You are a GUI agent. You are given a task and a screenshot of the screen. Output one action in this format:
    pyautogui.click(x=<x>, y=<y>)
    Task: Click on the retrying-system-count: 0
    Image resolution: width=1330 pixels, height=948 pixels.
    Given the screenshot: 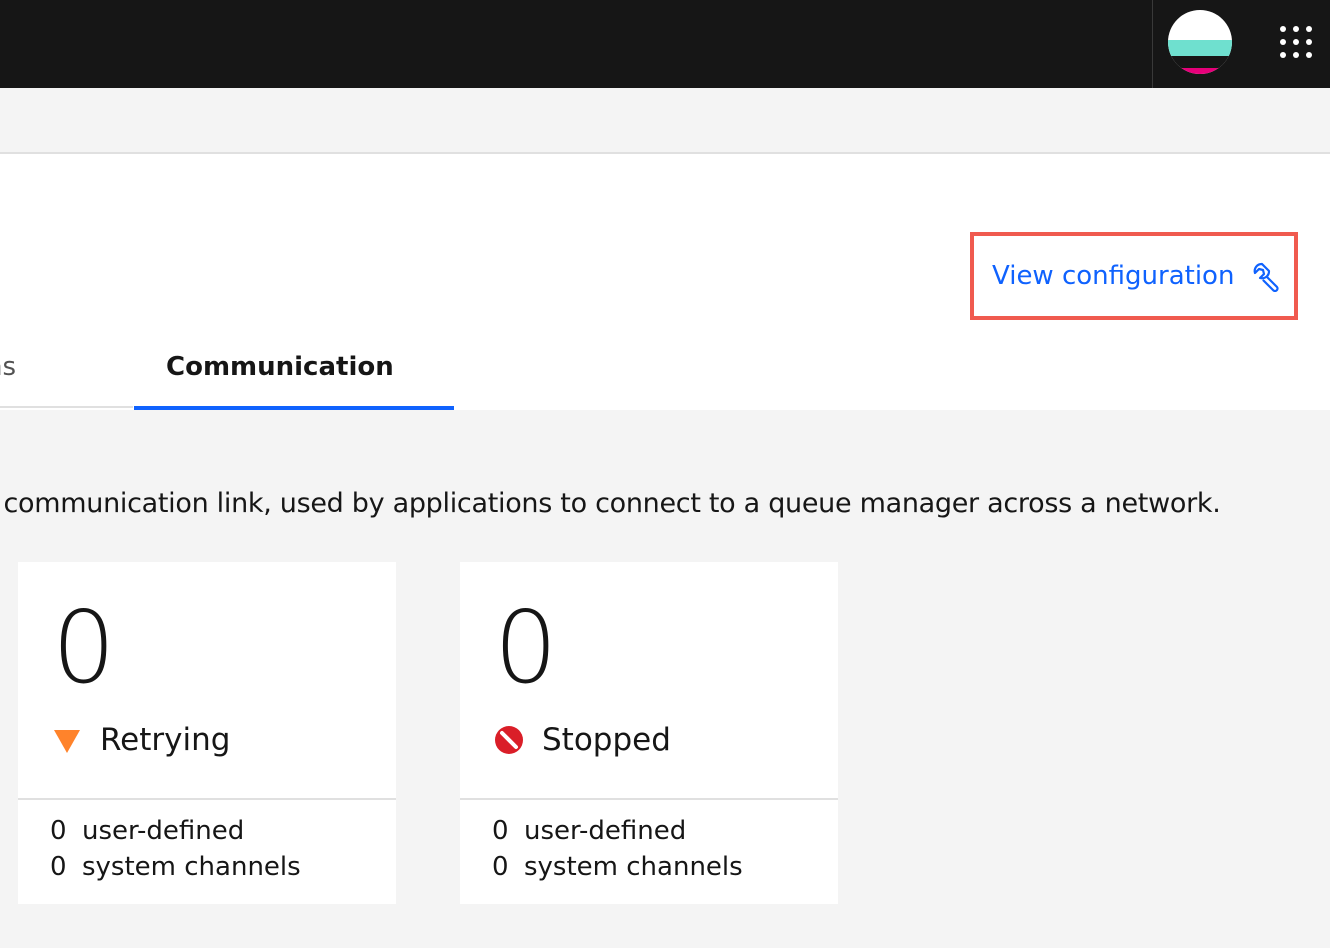 What is the action you would take?
    pyautogui.click(x=58, y=867)
    